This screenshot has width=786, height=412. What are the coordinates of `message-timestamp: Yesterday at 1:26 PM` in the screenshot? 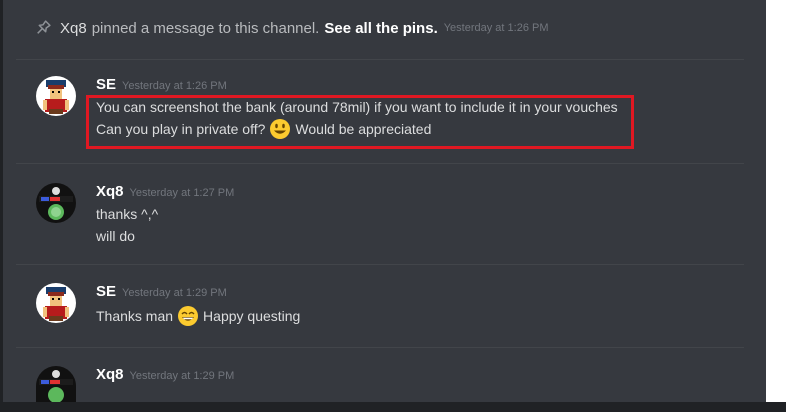 It's located at (174, 86).